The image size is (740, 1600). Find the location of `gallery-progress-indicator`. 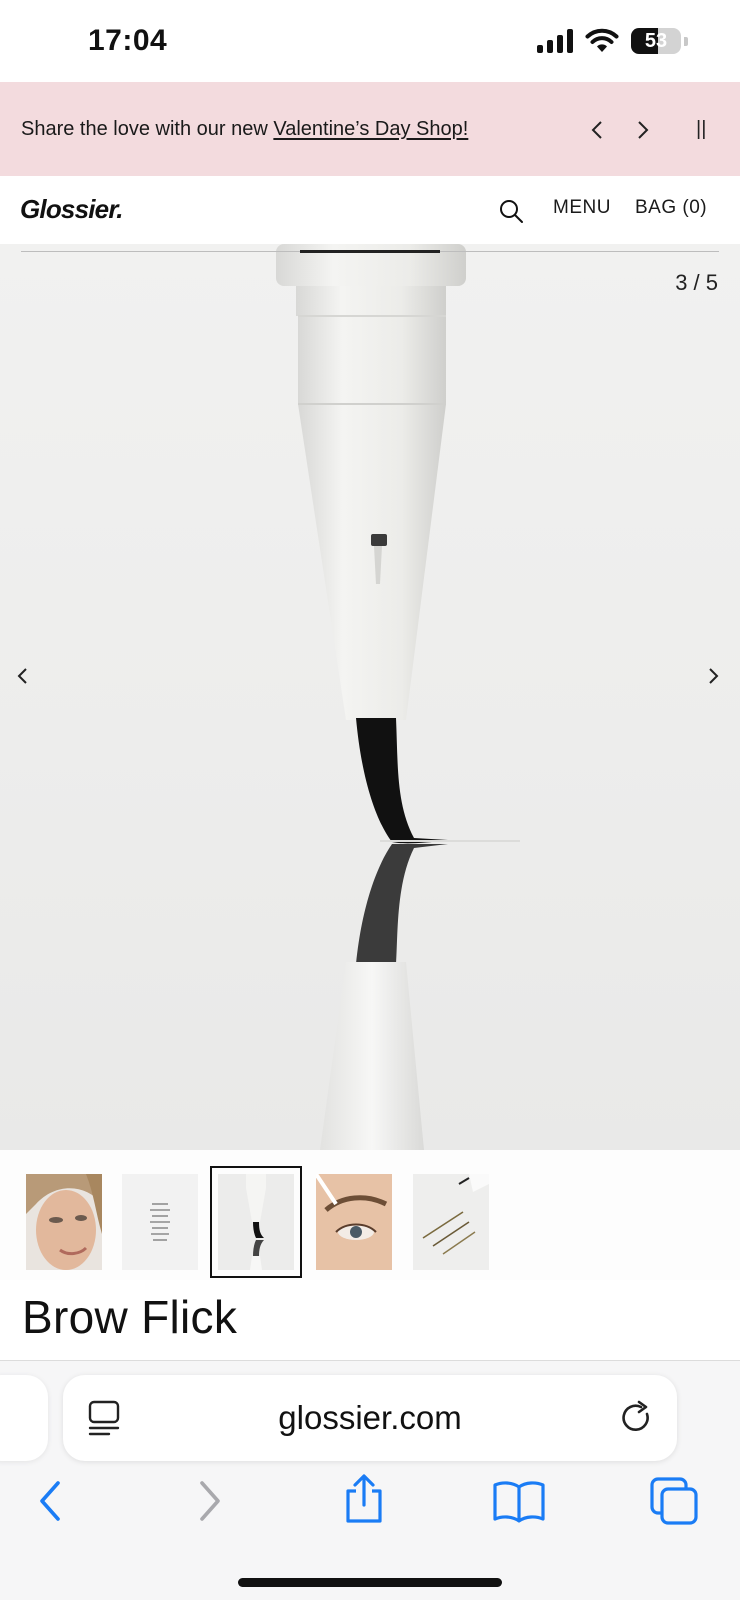

gallery-progress-indicator is located at coordinates (370, 251).